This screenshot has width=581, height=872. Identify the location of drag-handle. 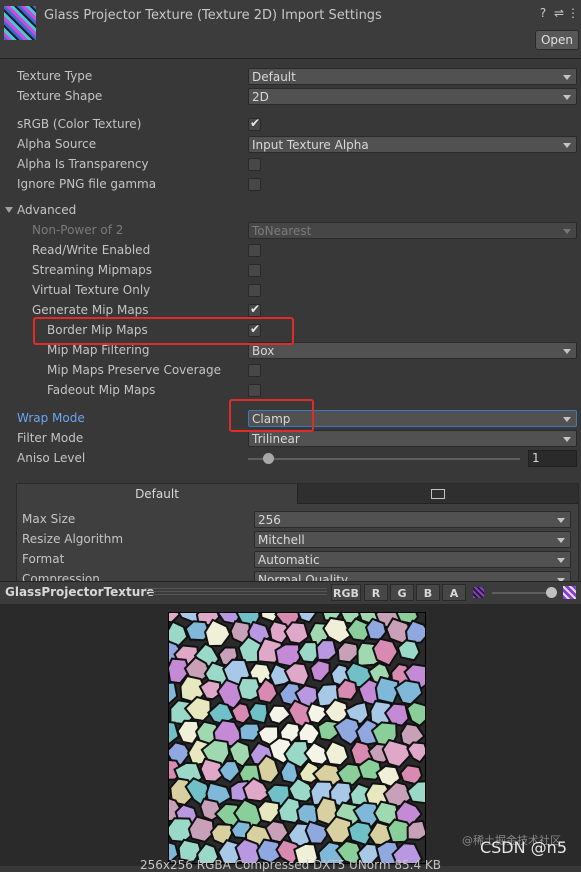
(236, 592).